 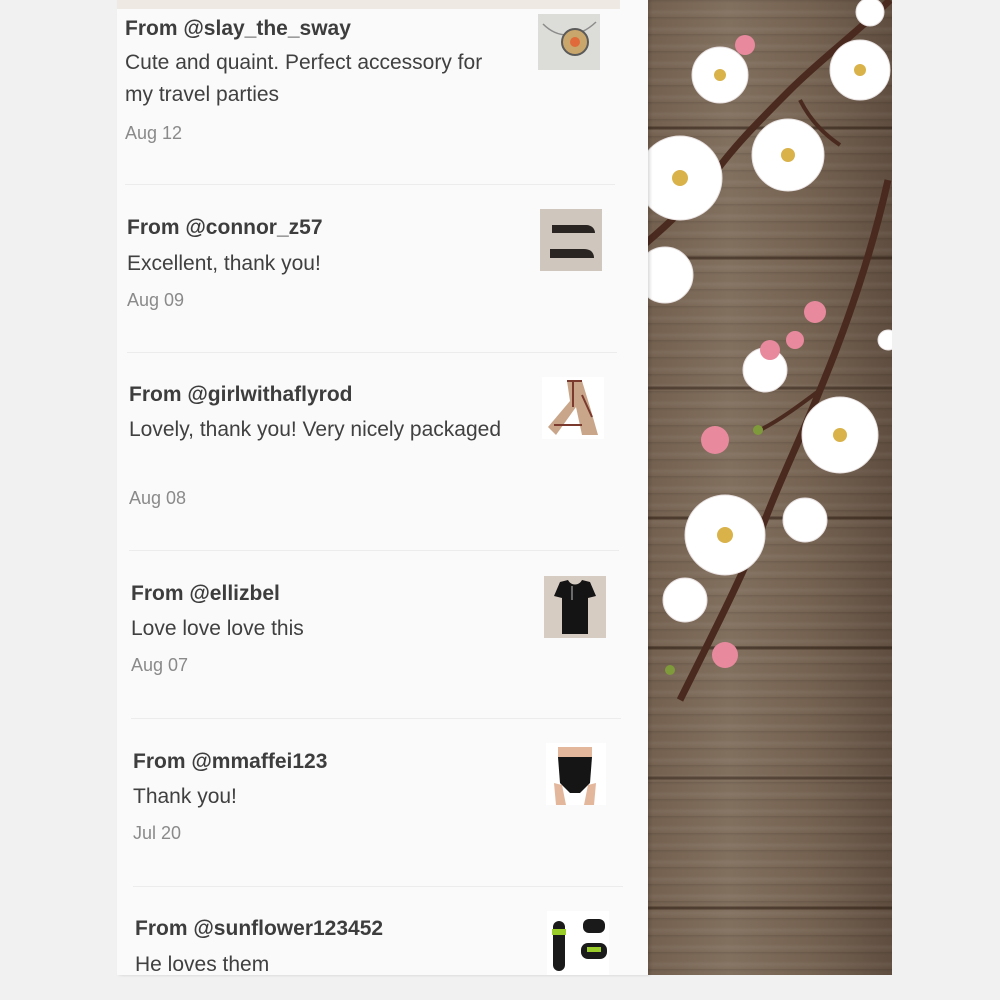 What do you see at coordinates (225, 228) in the screenshot?
I see `review-username: From @connor_z57` at bounding box center [225, 228].